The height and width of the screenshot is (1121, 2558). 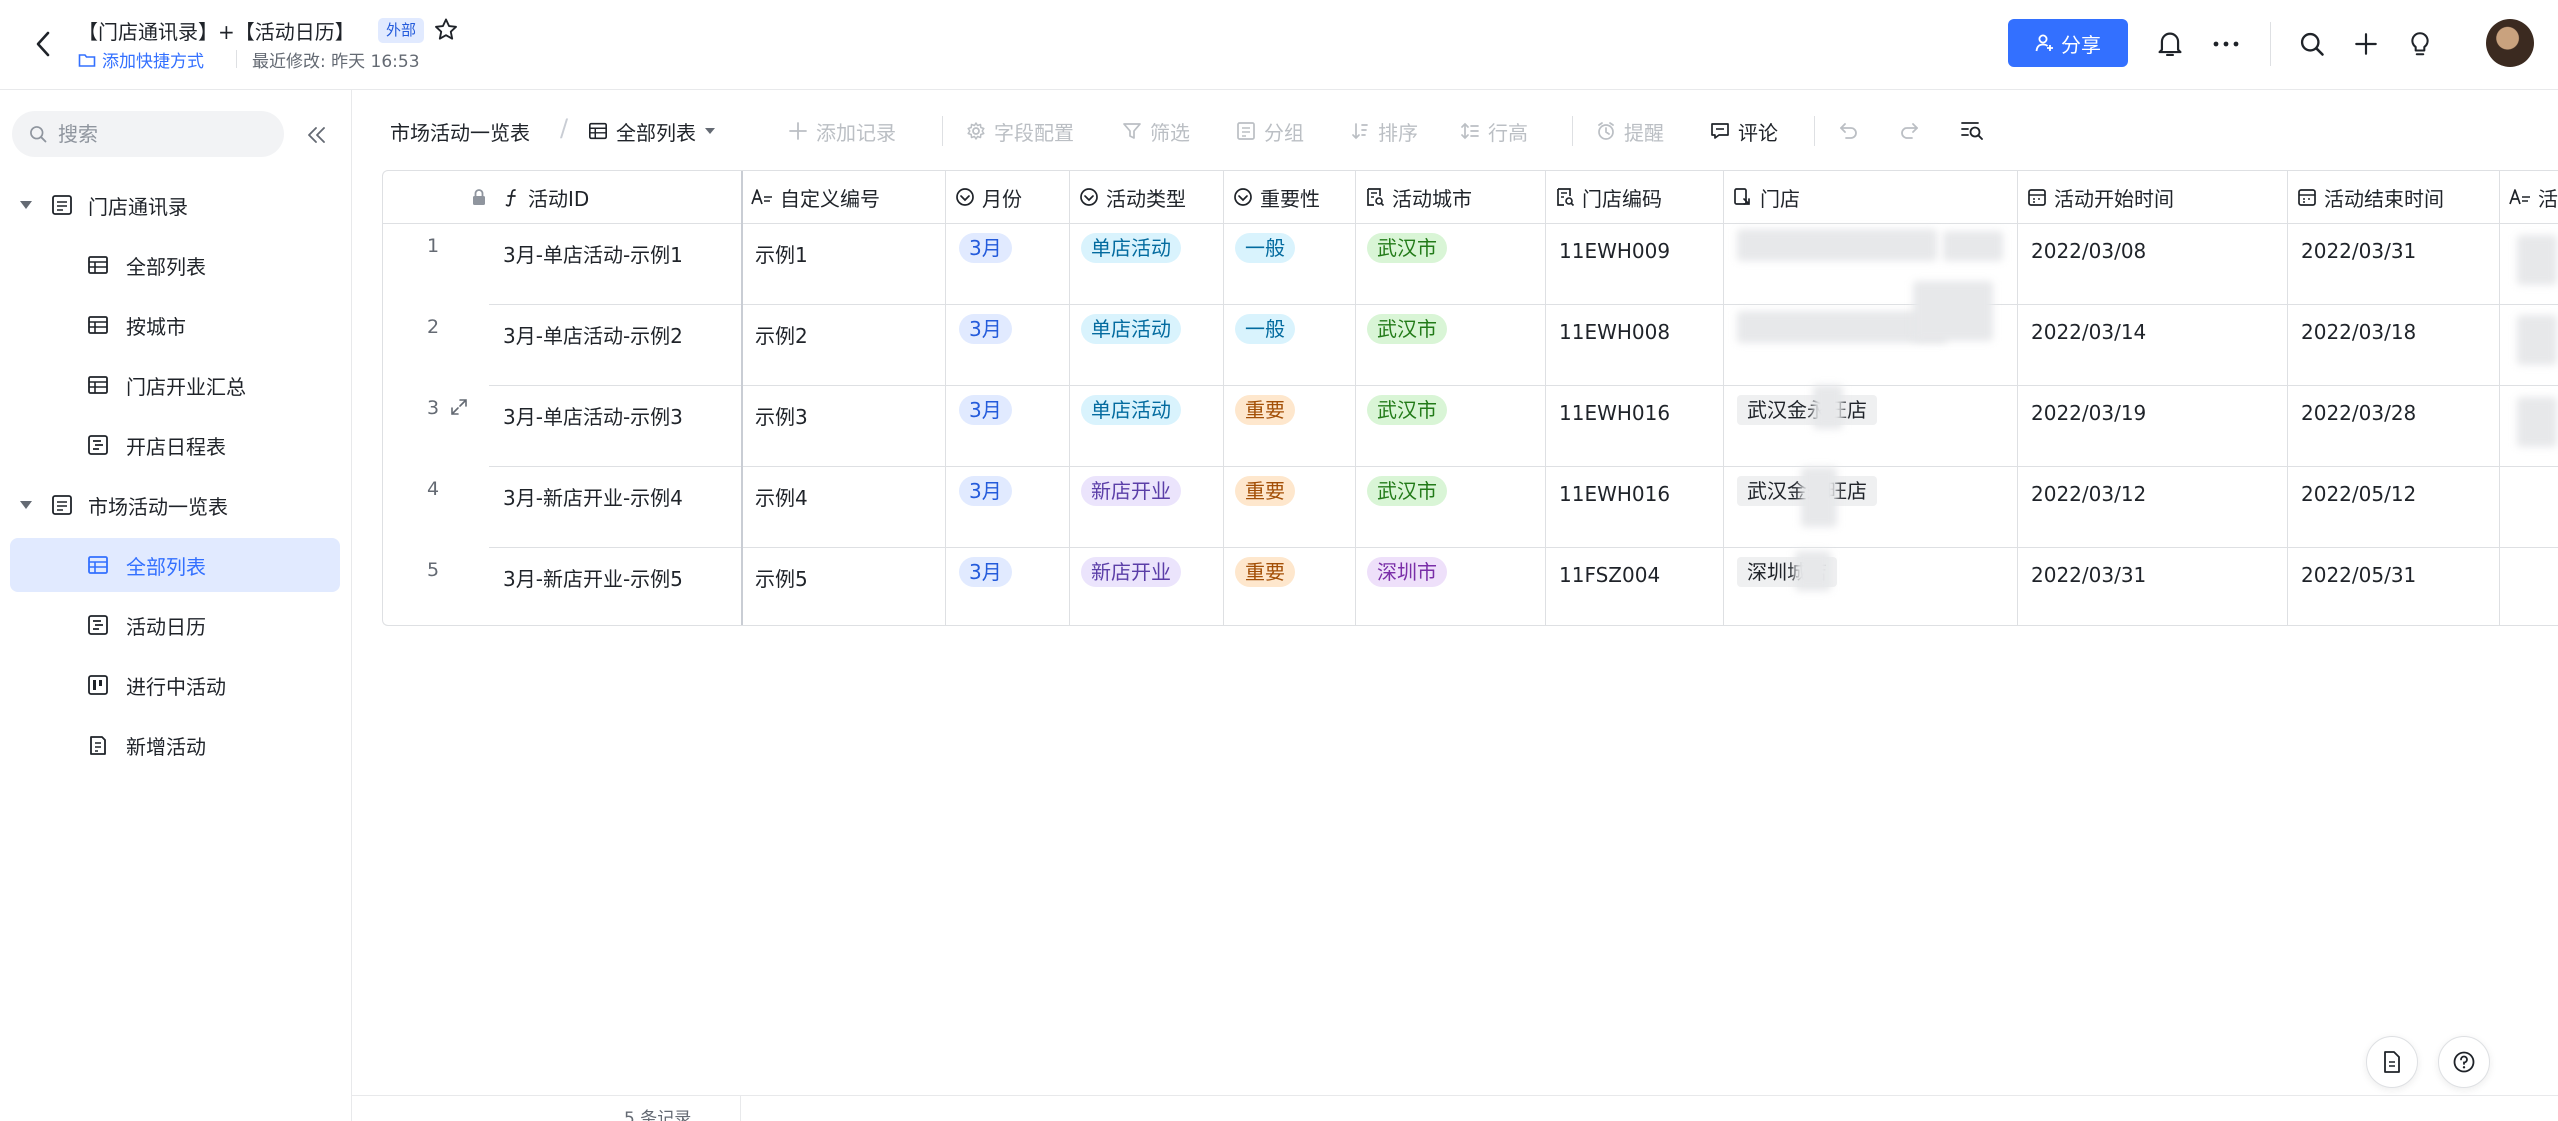 What do you see at coordinates (593, 415) in the screenshot?
I see `cell-activity-id: 3月-单店活动-示例3` at bounding box center [593, 415].